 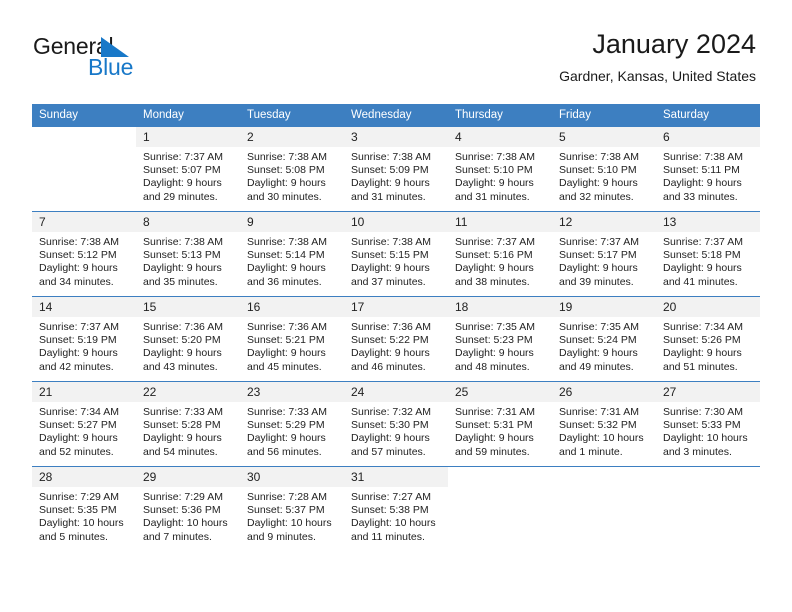 What do you see at coordinates (500, 508) in the screenshot?
I see `calendar-empty-cell` at bounding box center [500, 508].